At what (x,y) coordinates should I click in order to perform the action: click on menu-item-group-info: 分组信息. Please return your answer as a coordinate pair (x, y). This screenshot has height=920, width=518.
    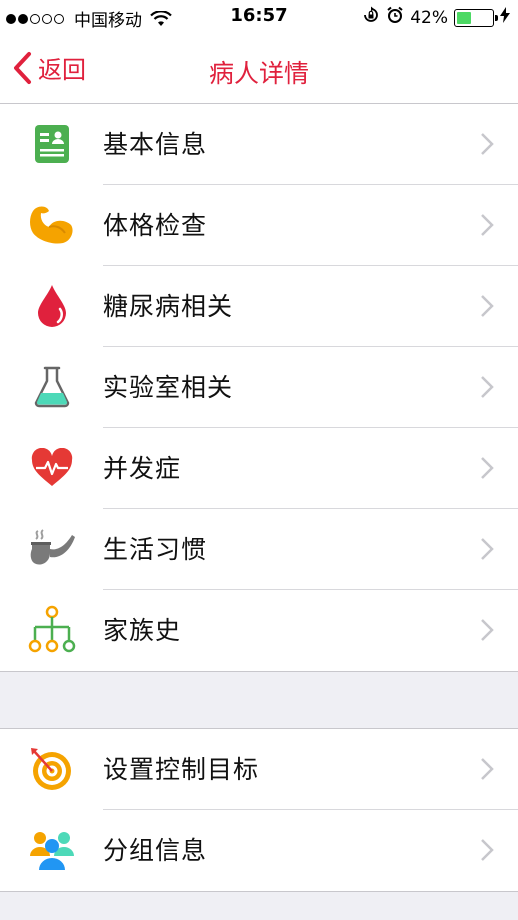
    Looking at the image, I should click on (259, 850).